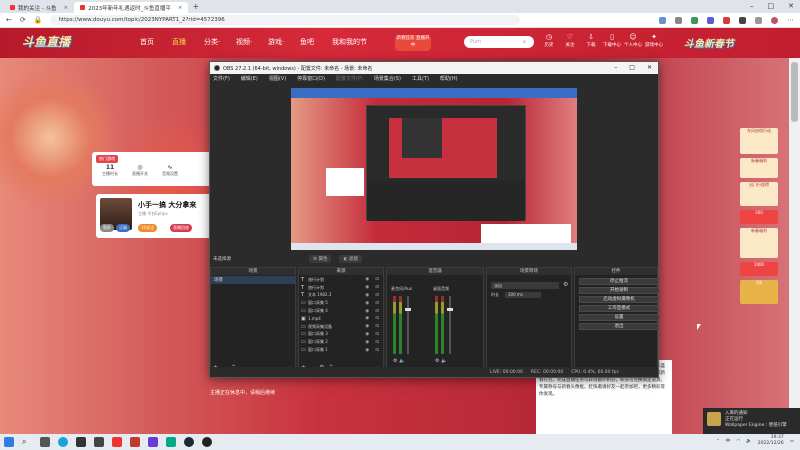 Image resolution: width=800 pixels, height=450 pixels. What do you see at coordinates (387, 78) in the screenshot?
I see `menu-scene-collection: 场景集合(S)` at bounding box center [387, 78].